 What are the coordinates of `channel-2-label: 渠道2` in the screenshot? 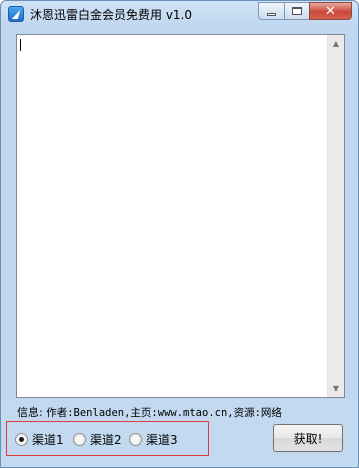 It's located at (106, 440).